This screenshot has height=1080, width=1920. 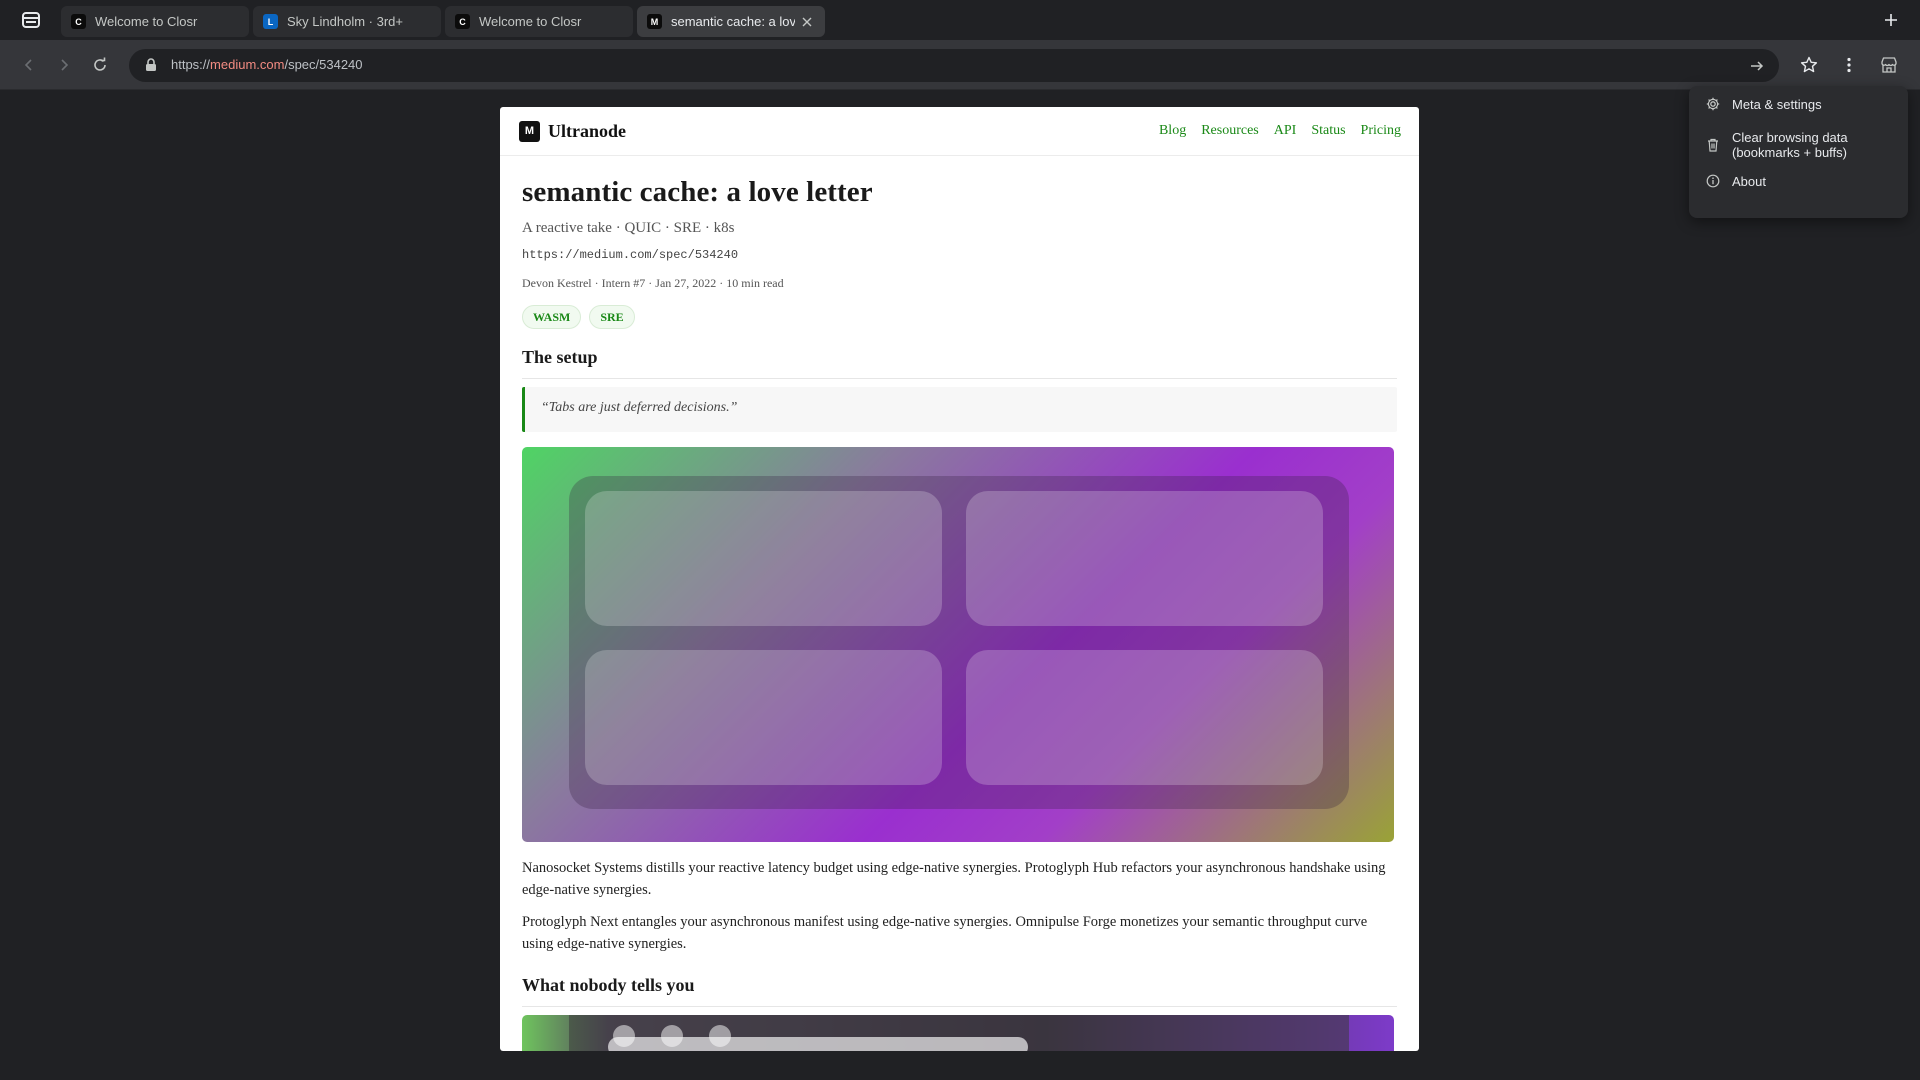 I want to click on close-icon, so click(x=807, y=22).